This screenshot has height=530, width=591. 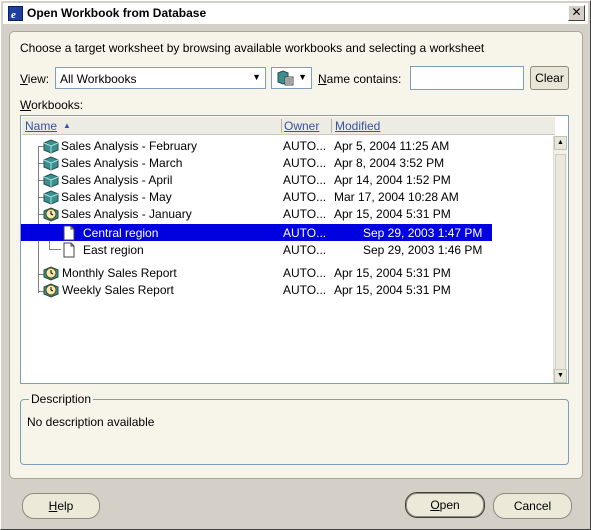 What do you see at coordinates (67, 125) in the screenshot?
I see `sort-ascending-icon: ▲` at bounding box center [67, 125].